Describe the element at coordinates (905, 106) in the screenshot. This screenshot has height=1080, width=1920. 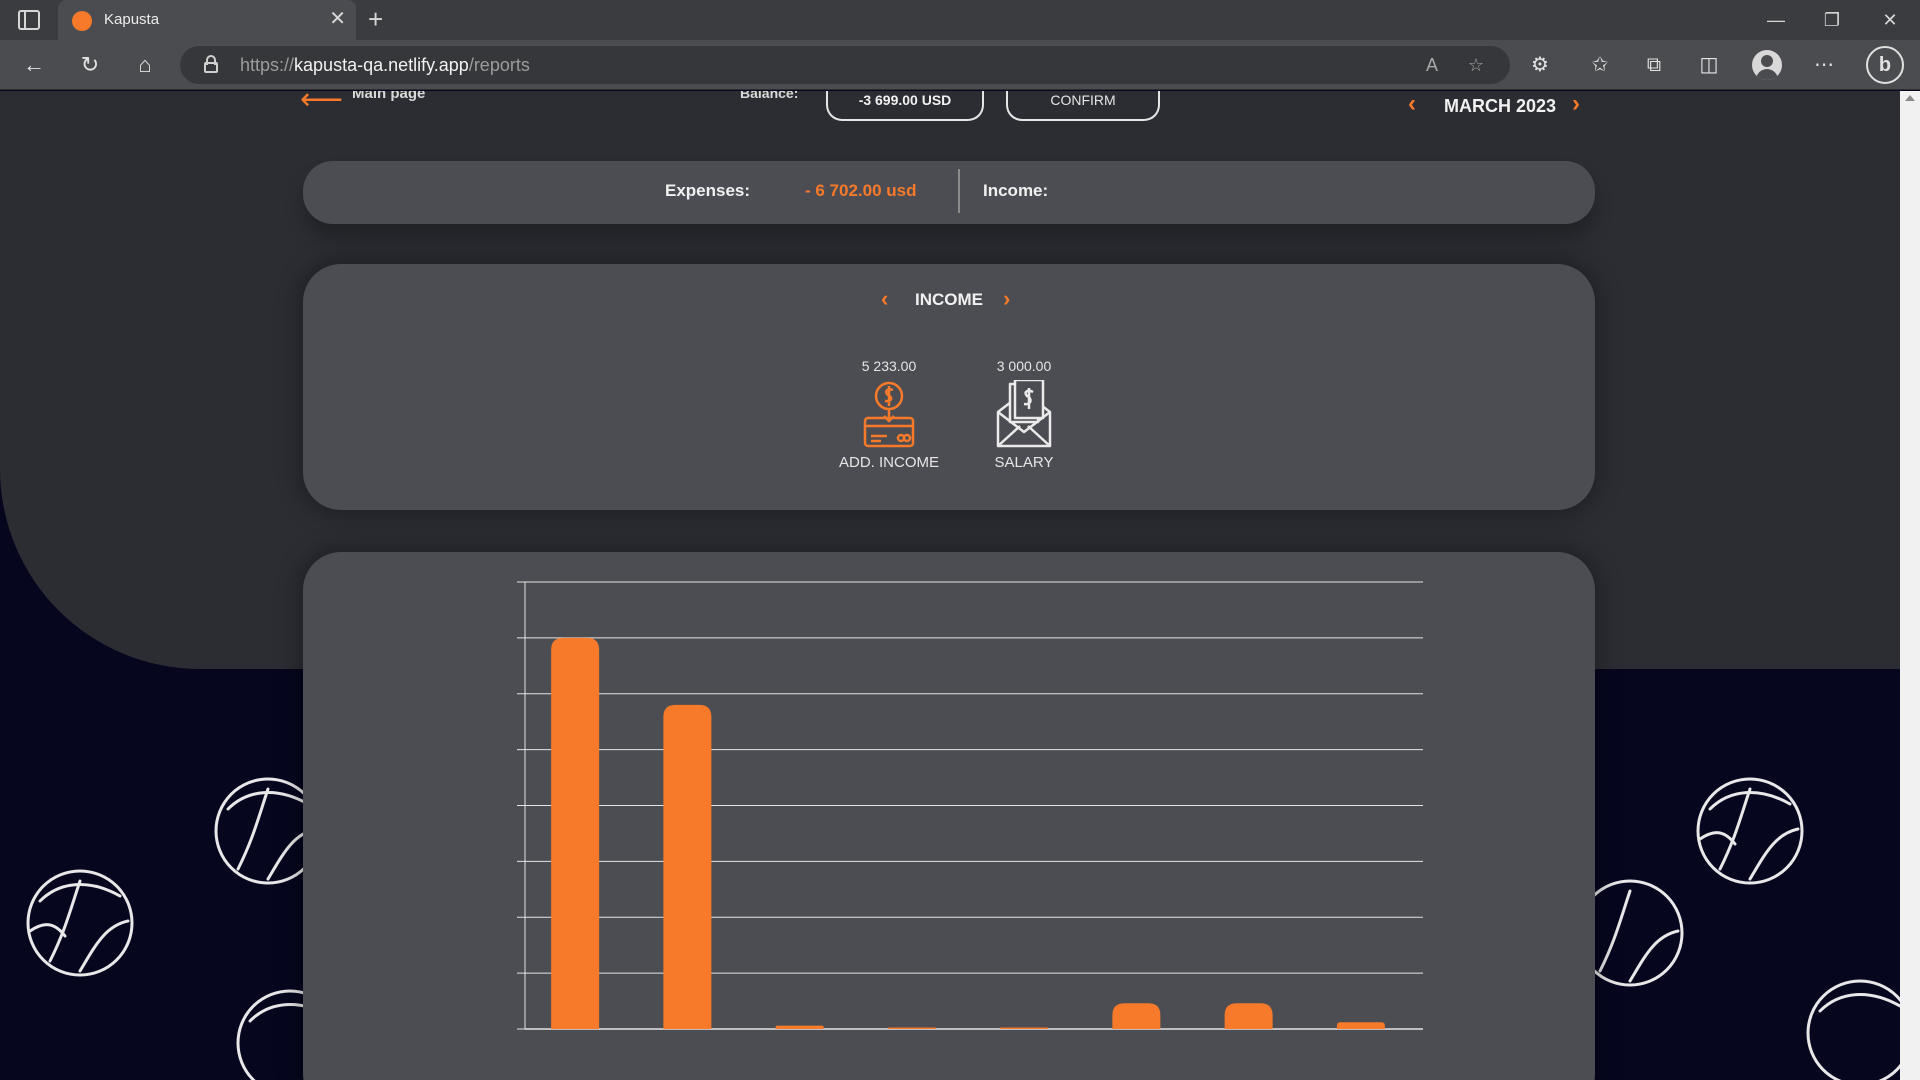
I see `balance-input: -3 699.00 USD` at that location.